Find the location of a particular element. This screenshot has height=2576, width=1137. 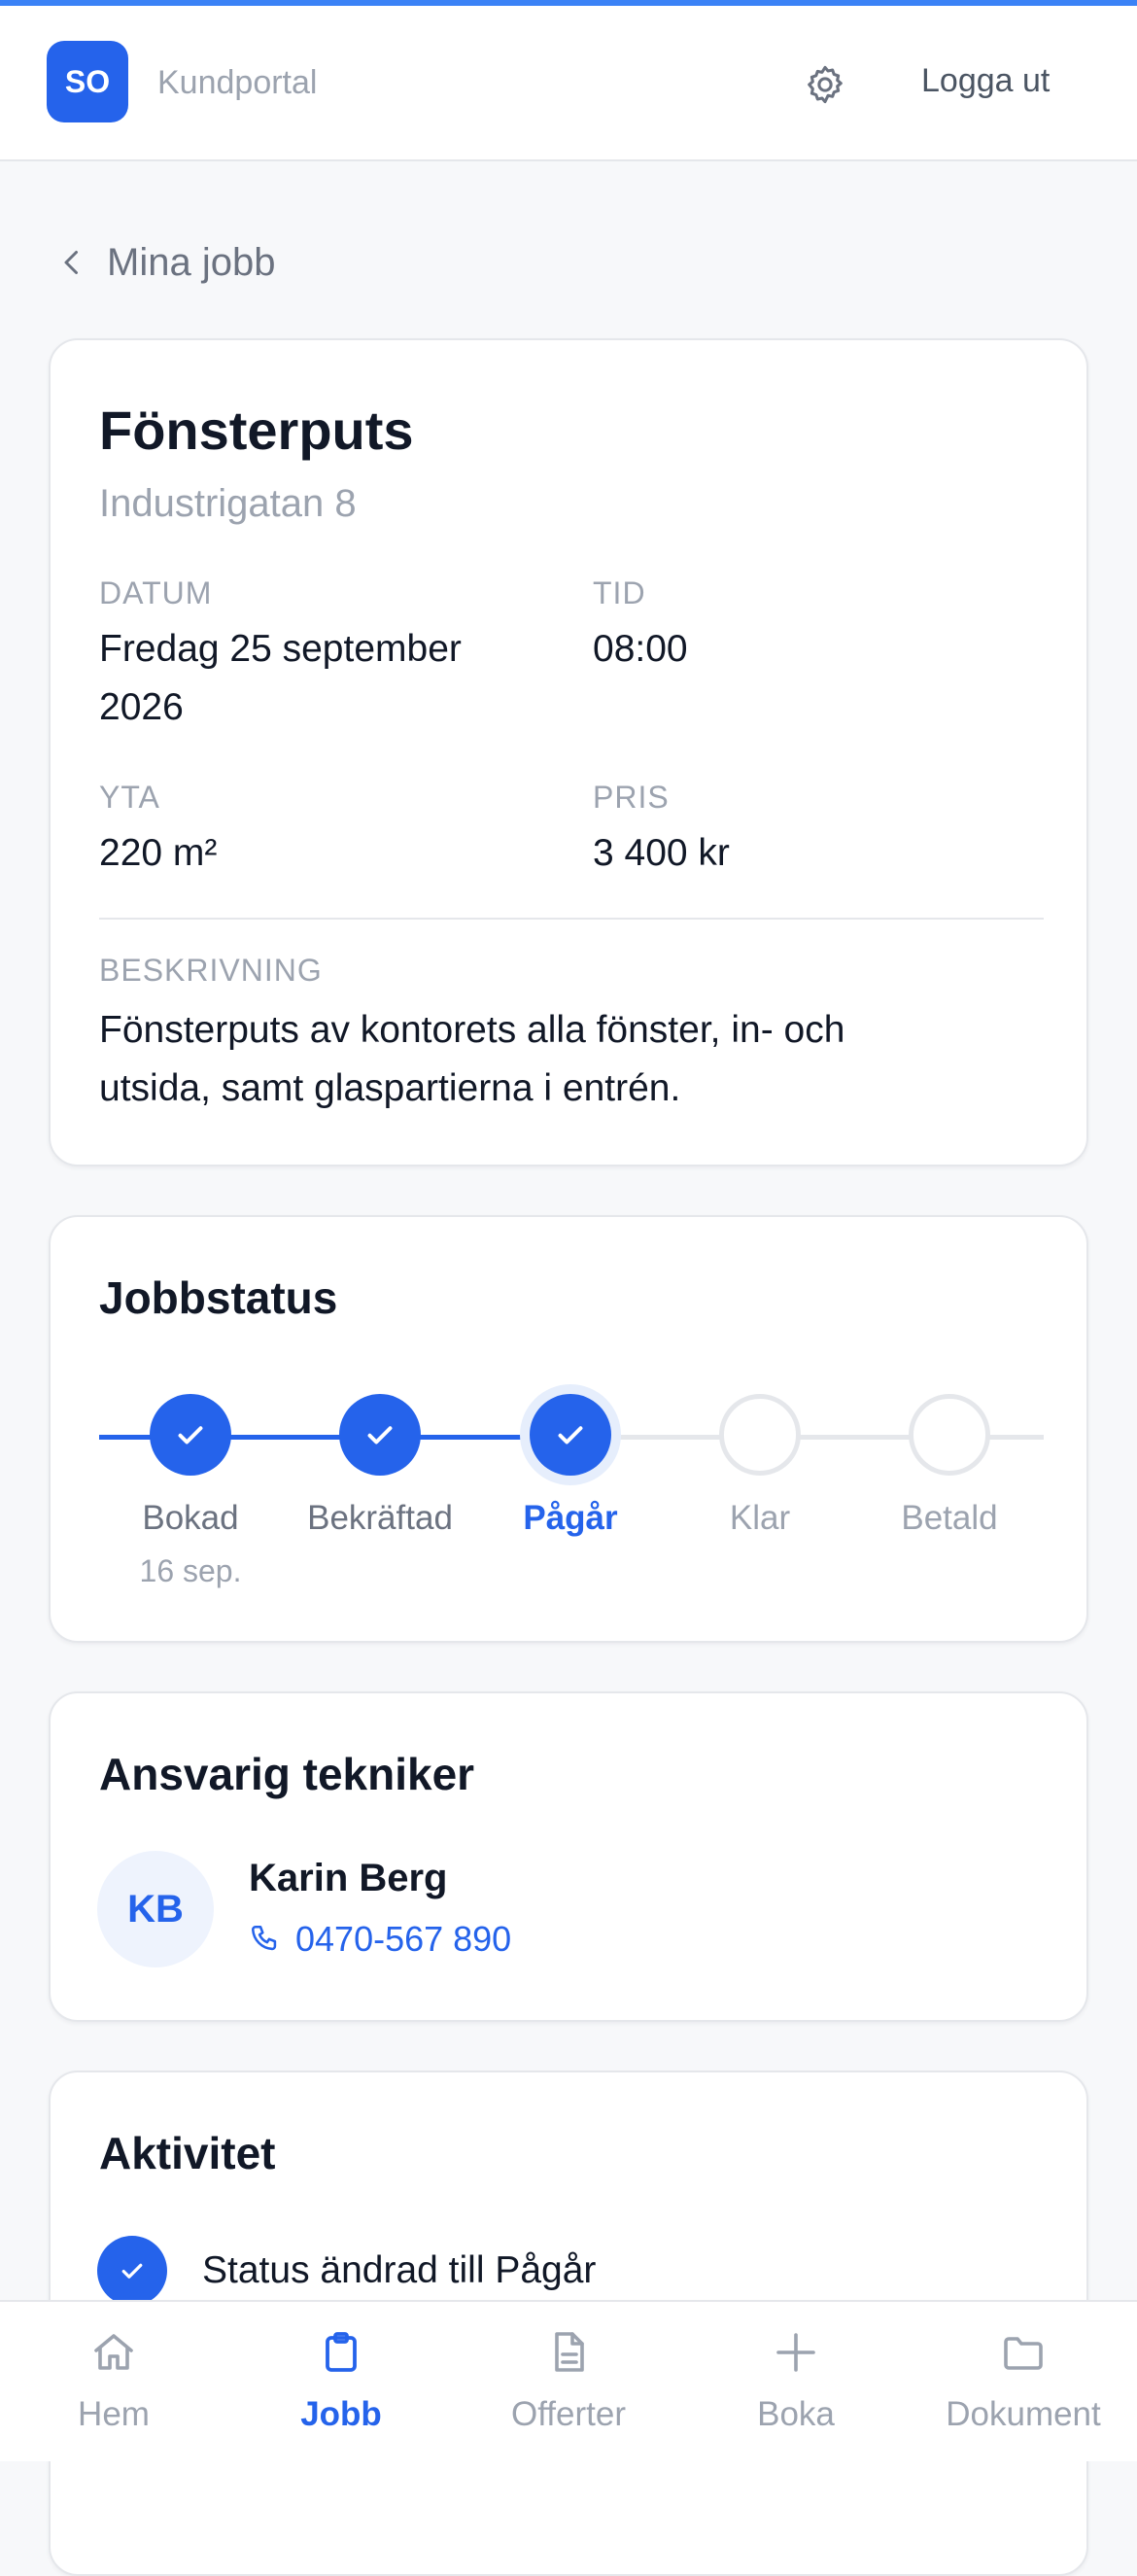

logout-button: Logga ut is located at coordinates (986, 81).